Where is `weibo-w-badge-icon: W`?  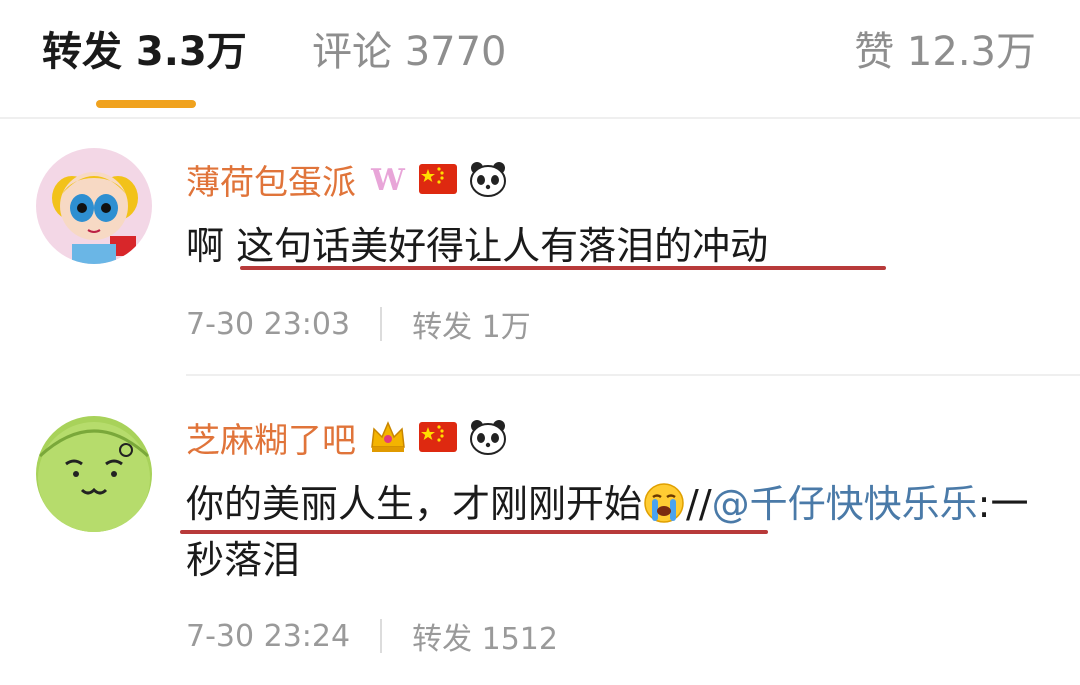 weibo-w-badge-icon: W is located at coordinates (388, 179).